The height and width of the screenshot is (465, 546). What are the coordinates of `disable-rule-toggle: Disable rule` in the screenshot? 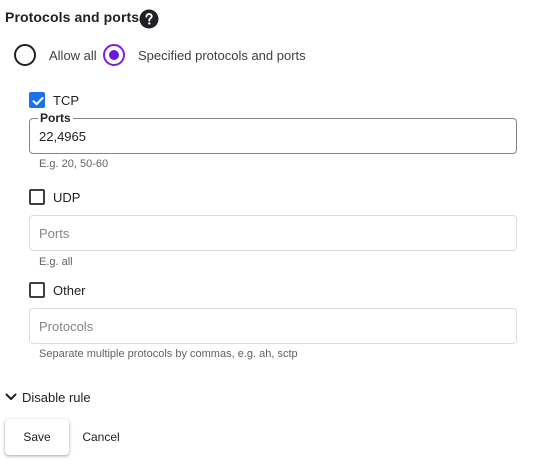 It's located at (47, 397).